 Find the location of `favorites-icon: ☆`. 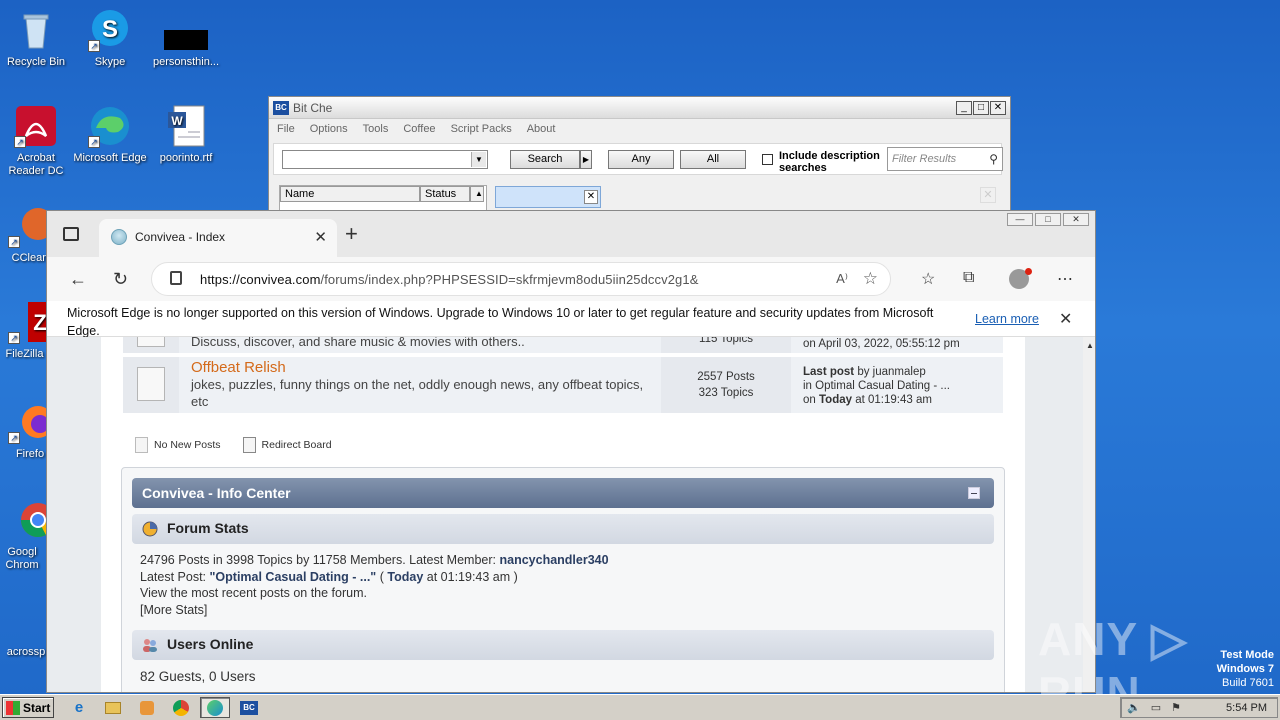

favorites-icon: ☆ is located at coordinates (928, 279).